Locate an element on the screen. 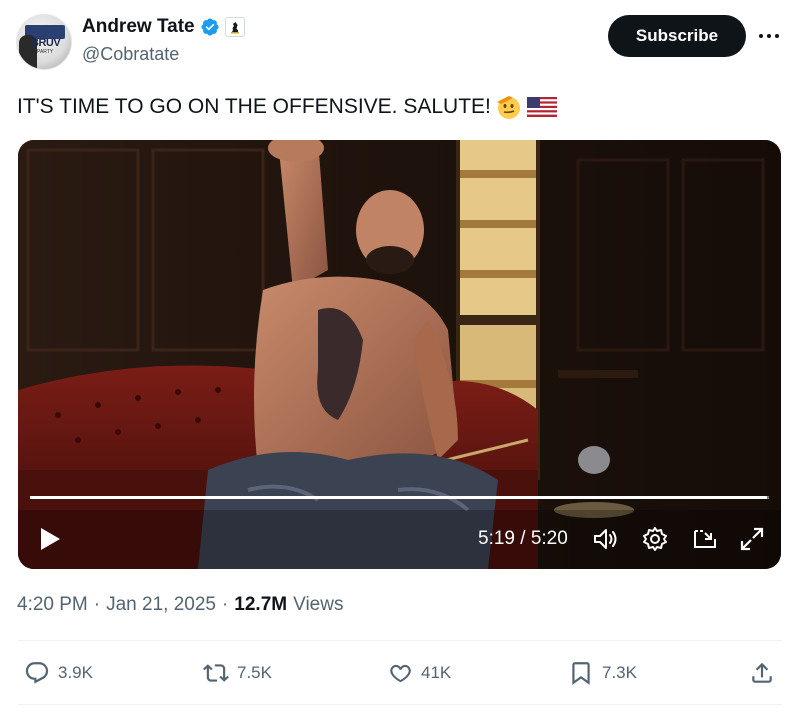  bookmark-count: 7.3K is located at coordinates (619, 672).